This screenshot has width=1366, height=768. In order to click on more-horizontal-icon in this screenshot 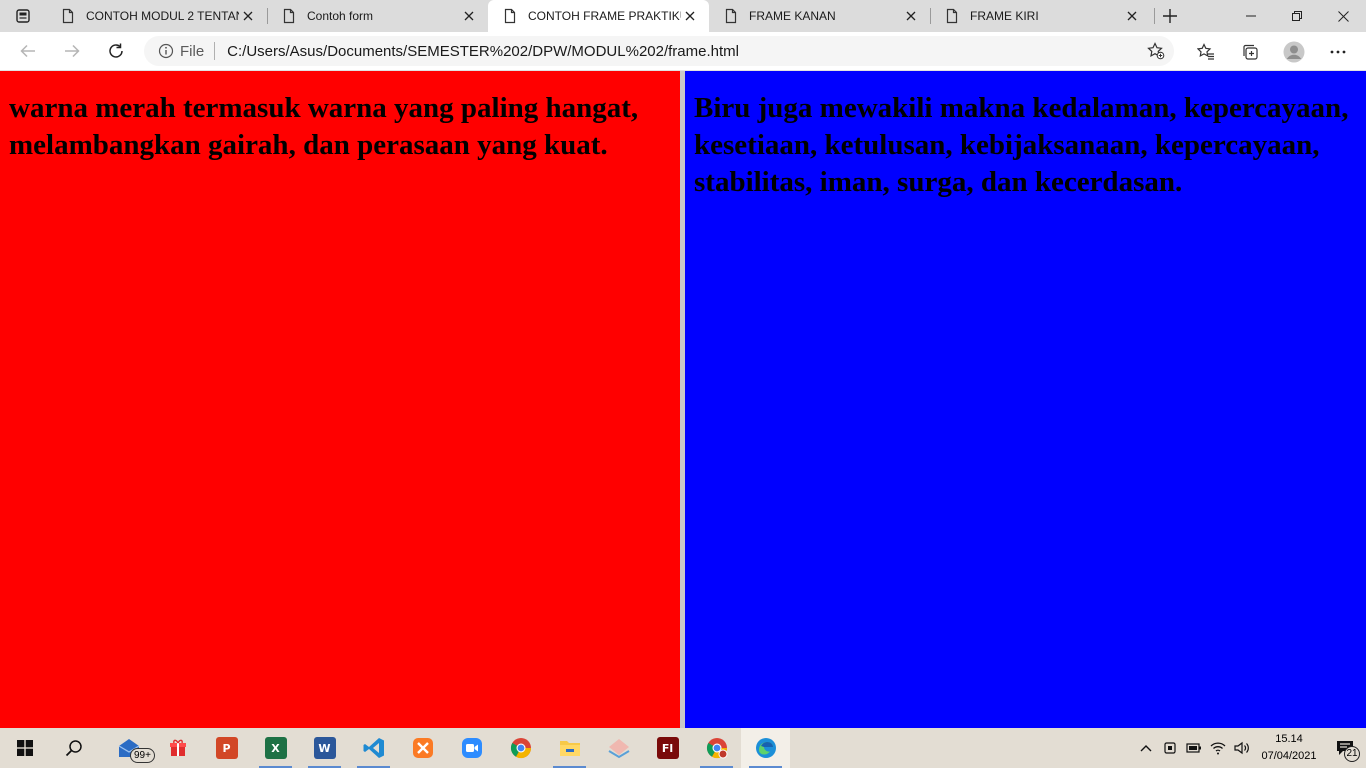, I will do `click(1338, 52)`.